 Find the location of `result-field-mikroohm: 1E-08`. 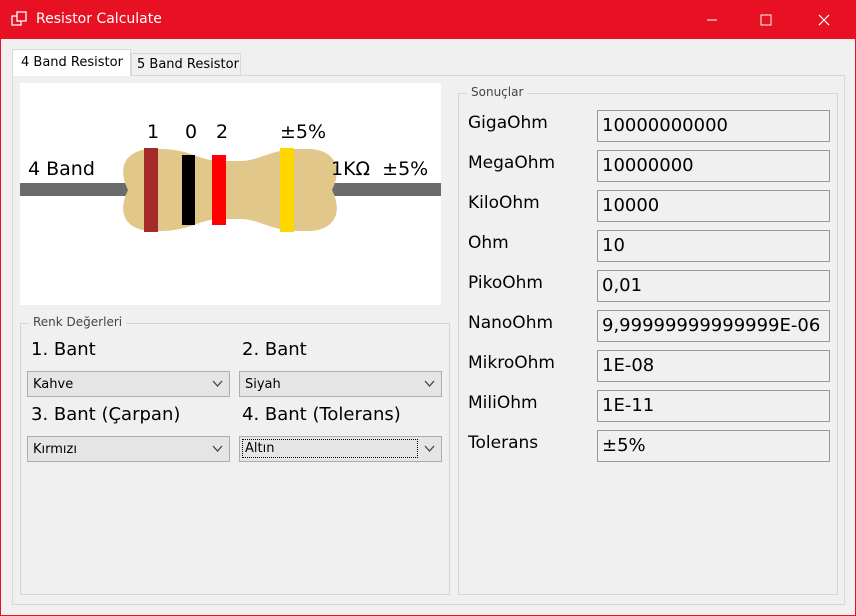

result-field-mikroohm: 1E-08 is located at coordinates (713, 366).